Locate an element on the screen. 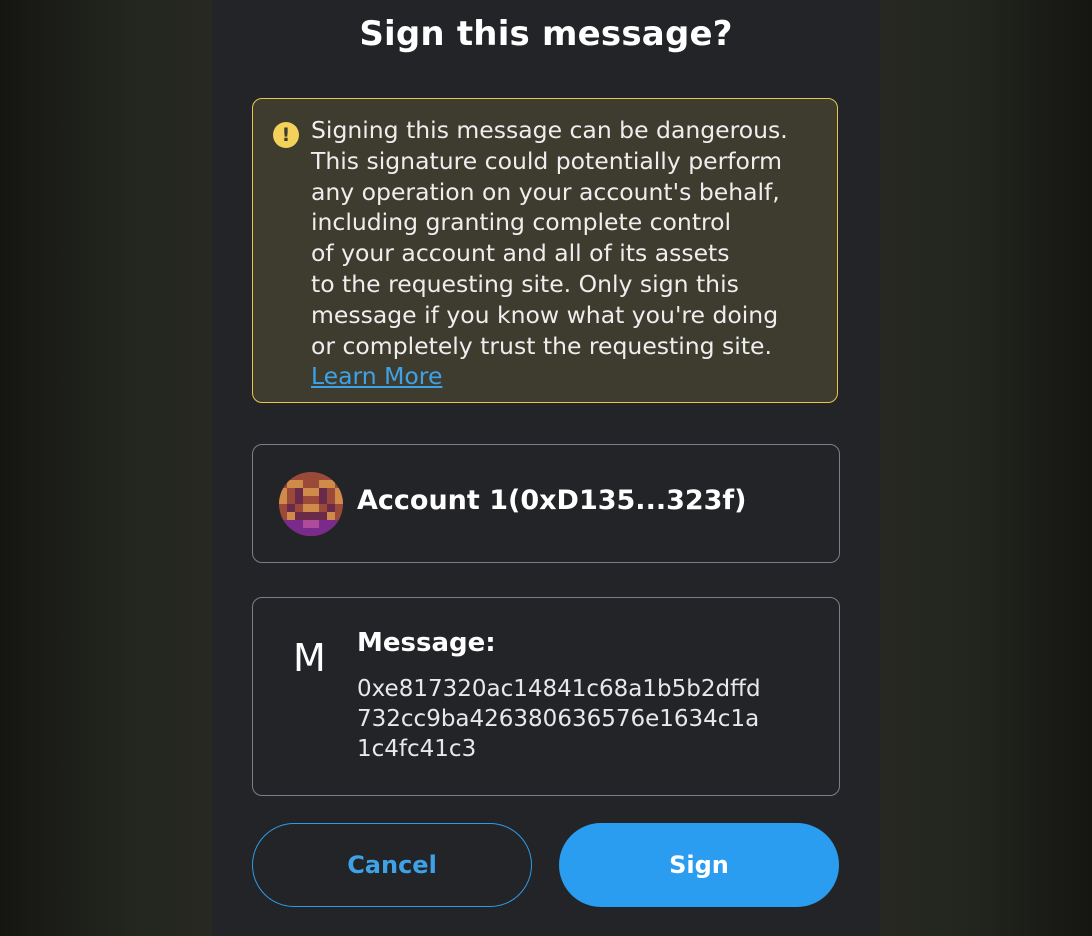  warning-line: including granting complete control is located at coordinates (521, 222).